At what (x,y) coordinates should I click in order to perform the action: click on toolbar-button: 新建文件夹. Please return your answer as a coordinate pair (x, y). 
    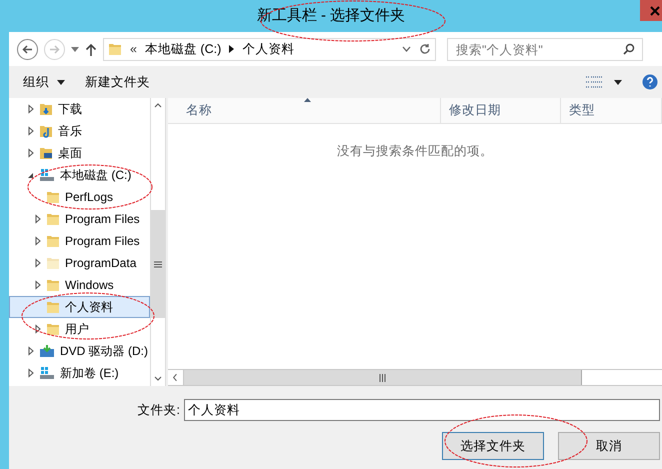
    Looking at the image, I should click on (117, 82).